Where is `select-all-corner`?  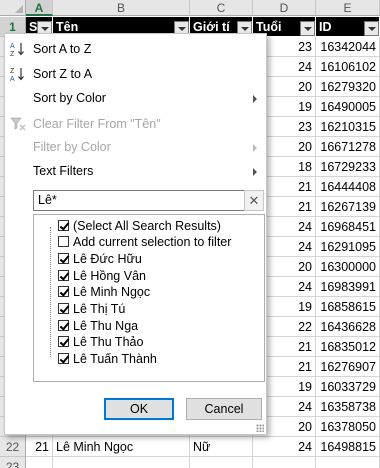 select-all-corner is located at coordinates (13, 8).